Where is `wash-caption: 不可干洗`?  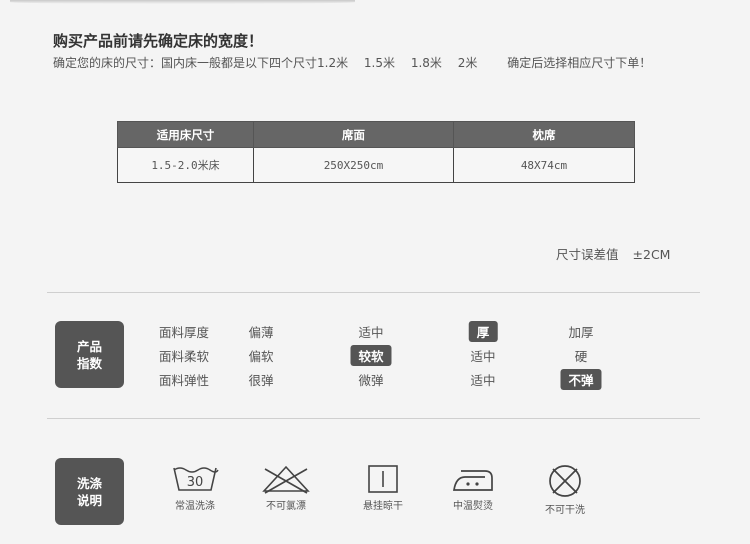
wash-caption: 不可干洗 is located at coordinates (565, 510).